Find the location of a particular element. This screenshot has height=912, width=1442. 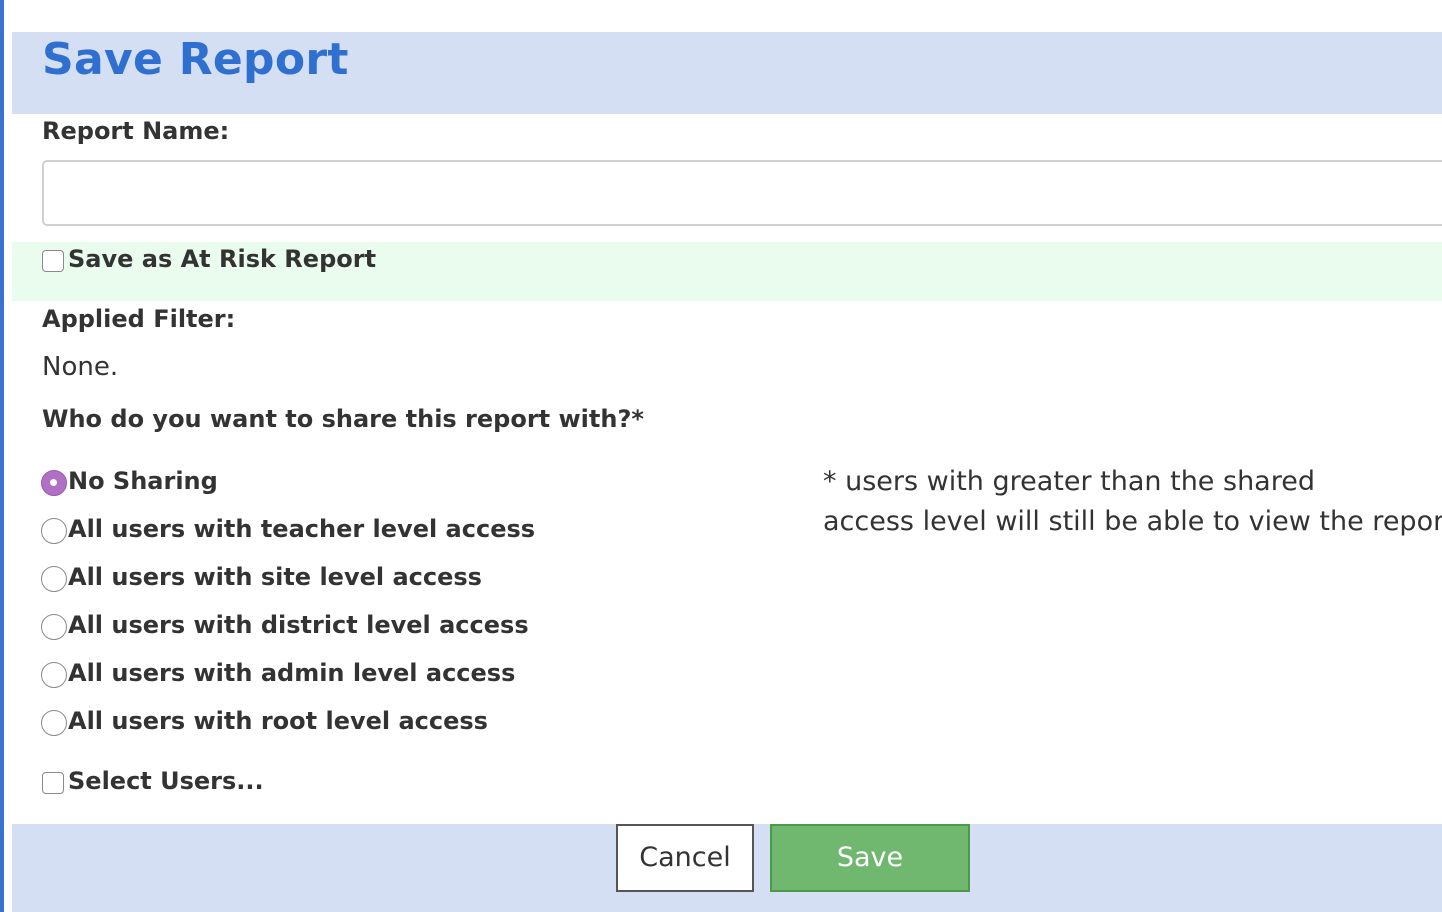

option-label-teacher-access: All users with teacher level access is located at coordinates (301, 529).